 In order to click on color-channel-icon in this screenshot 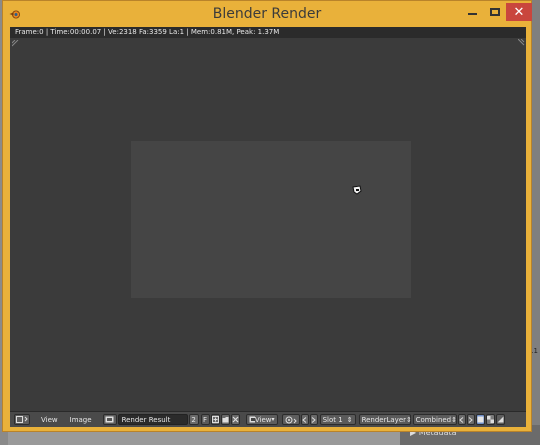, I will do `click(480, 419)`.